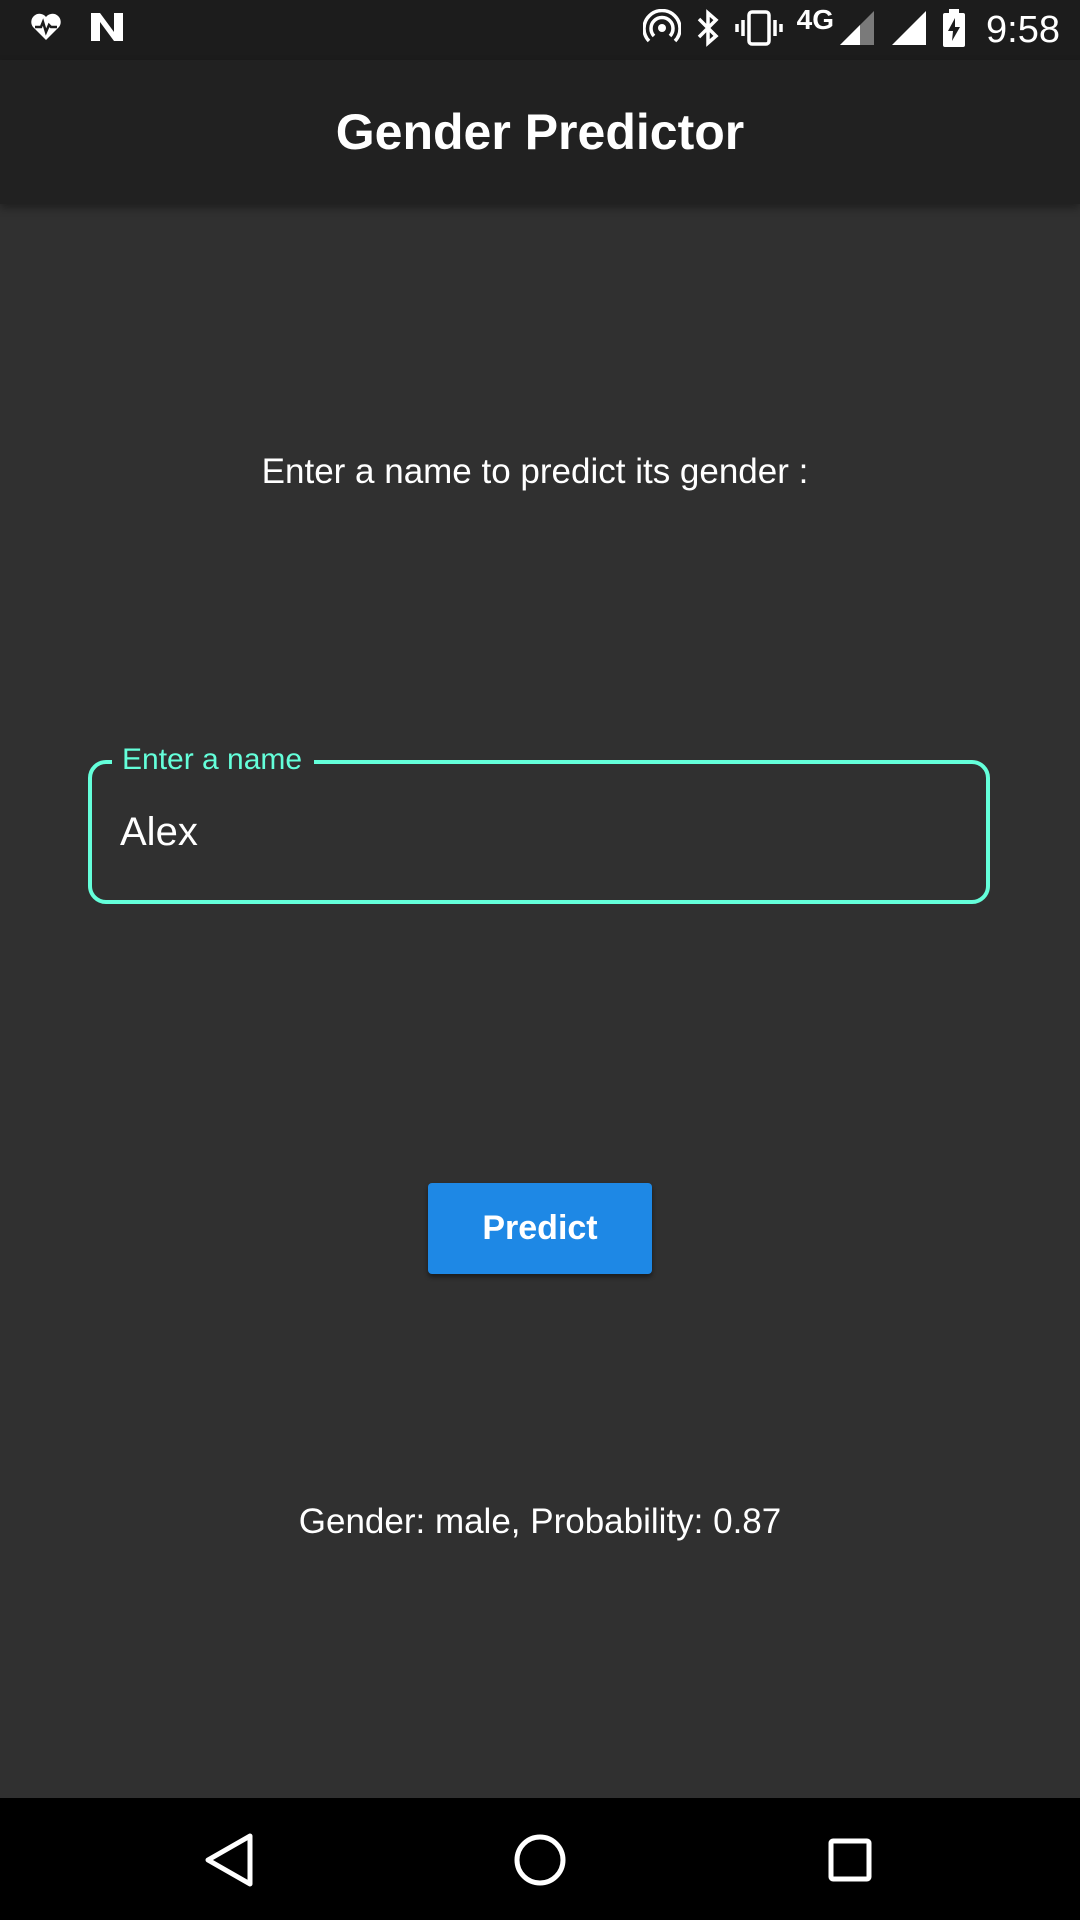  What do you see at coordinates (708, 30) in the screenshot?
I see `bluetooth-icon` at bounding box center [708, 30].